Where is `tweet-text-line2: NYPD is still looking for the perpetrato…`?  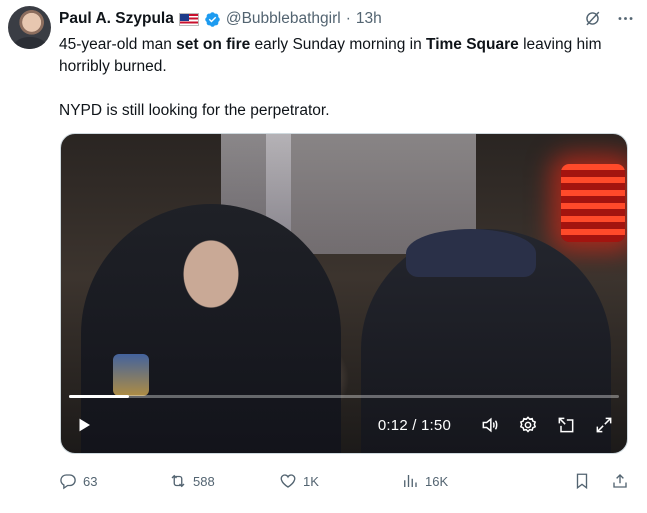 tweet-text-line2: NYPD is still looking for the perpetrato… is located at coordinates (194, 110).